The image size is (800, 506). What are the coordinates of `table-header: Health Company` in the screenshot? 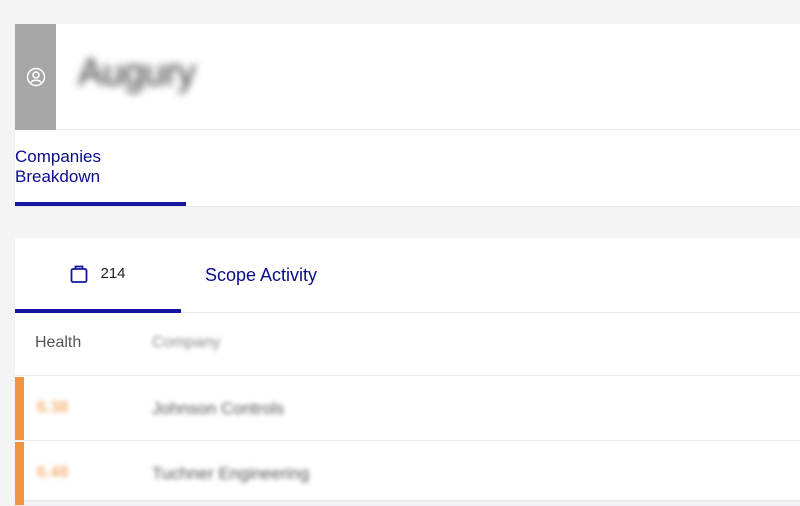 It's located at (407, 345).